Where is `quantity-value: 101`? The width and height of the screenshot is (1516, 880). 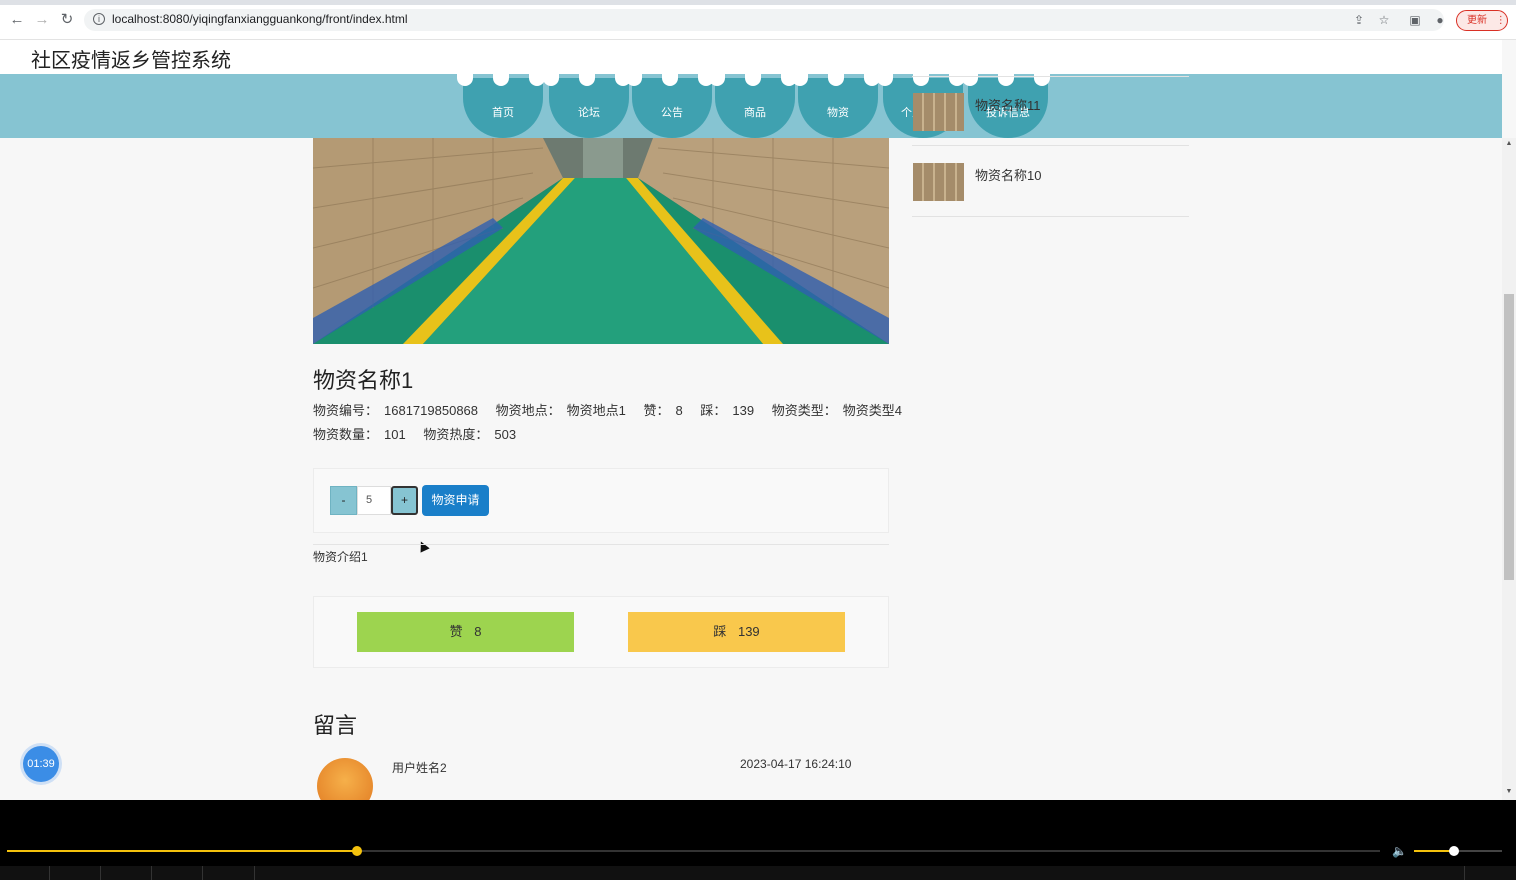 quantity-value: 101 is located at coordinates (395, 434).